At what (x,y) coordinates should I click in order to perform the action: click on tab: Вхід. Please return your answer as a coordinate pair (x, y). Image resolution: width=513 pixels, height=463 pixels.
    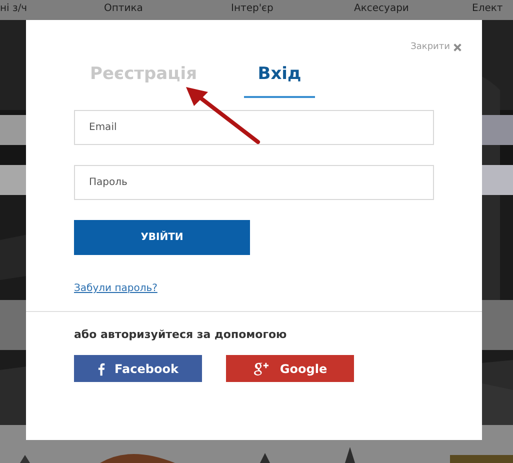
    Looking at the image, I should click on (279, 80).